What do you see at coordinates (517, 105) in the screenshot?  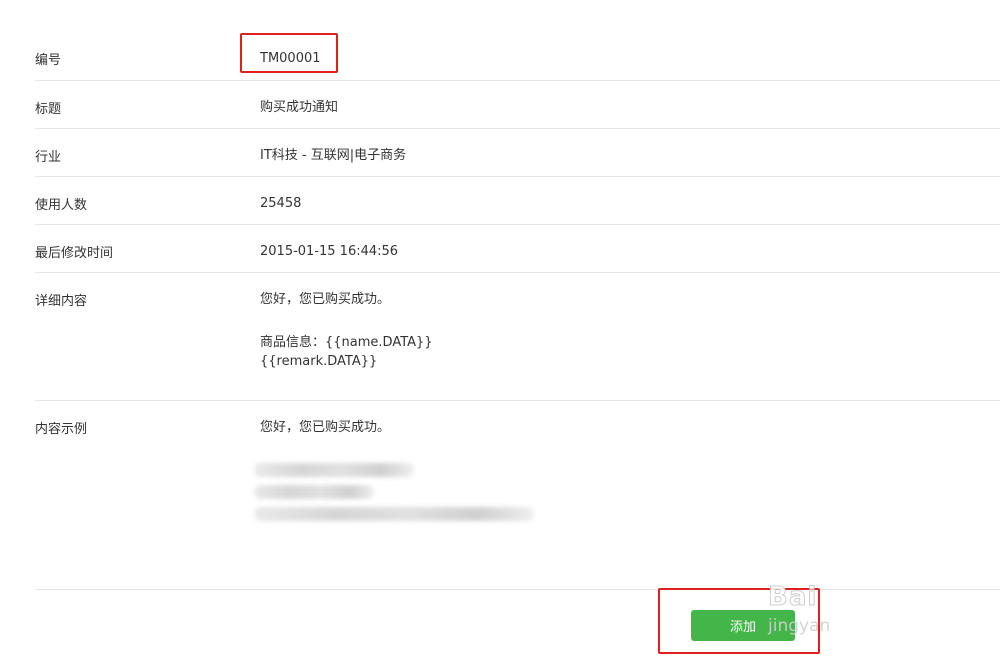 I see `row-title: 标题 购买成功通知` at bounding box center [517, 105].